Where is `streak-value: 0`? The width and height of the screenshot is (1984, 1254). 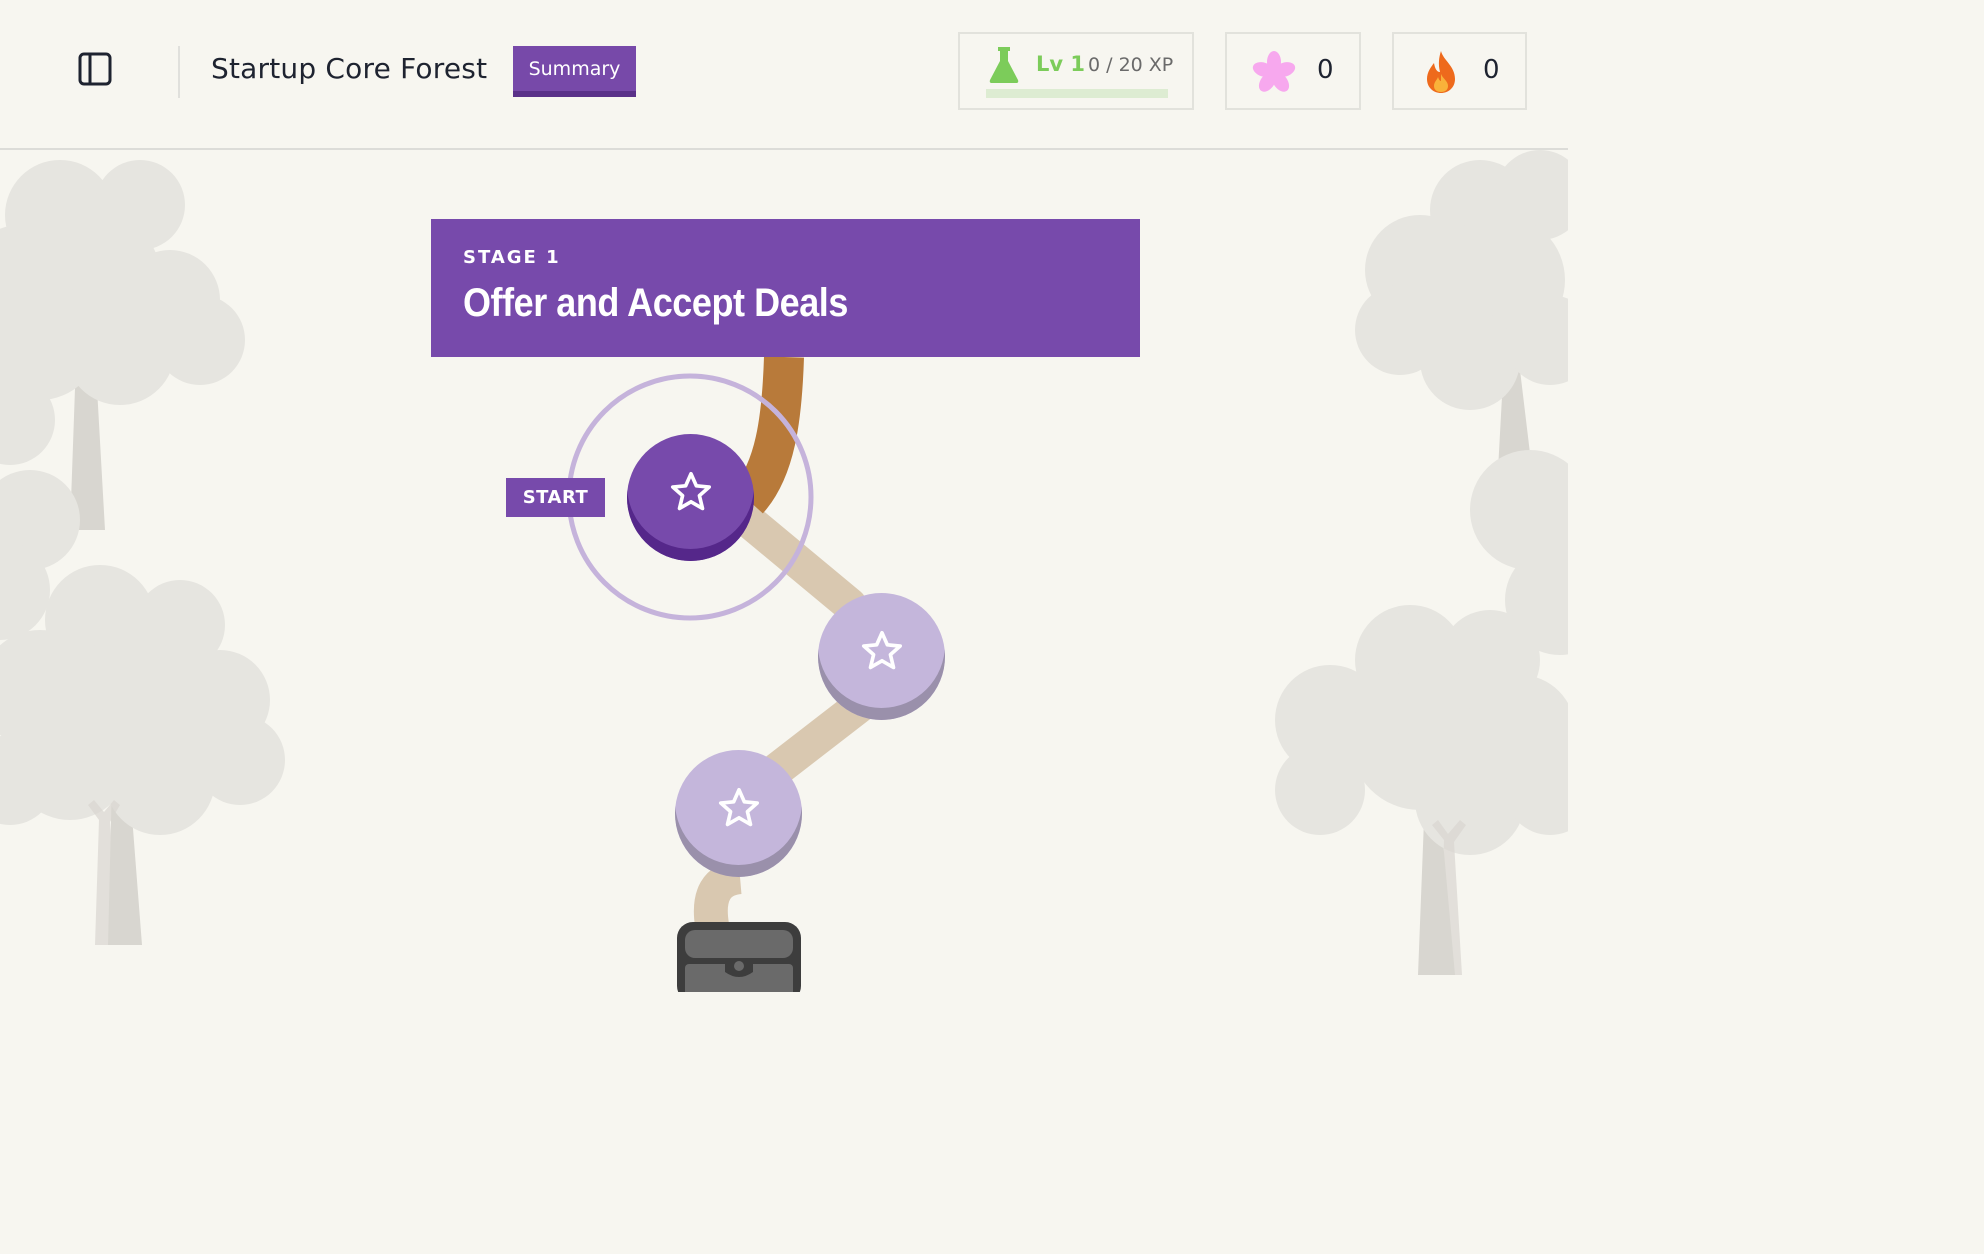 streak-value: 0 is located at coordinates (1491, 70).